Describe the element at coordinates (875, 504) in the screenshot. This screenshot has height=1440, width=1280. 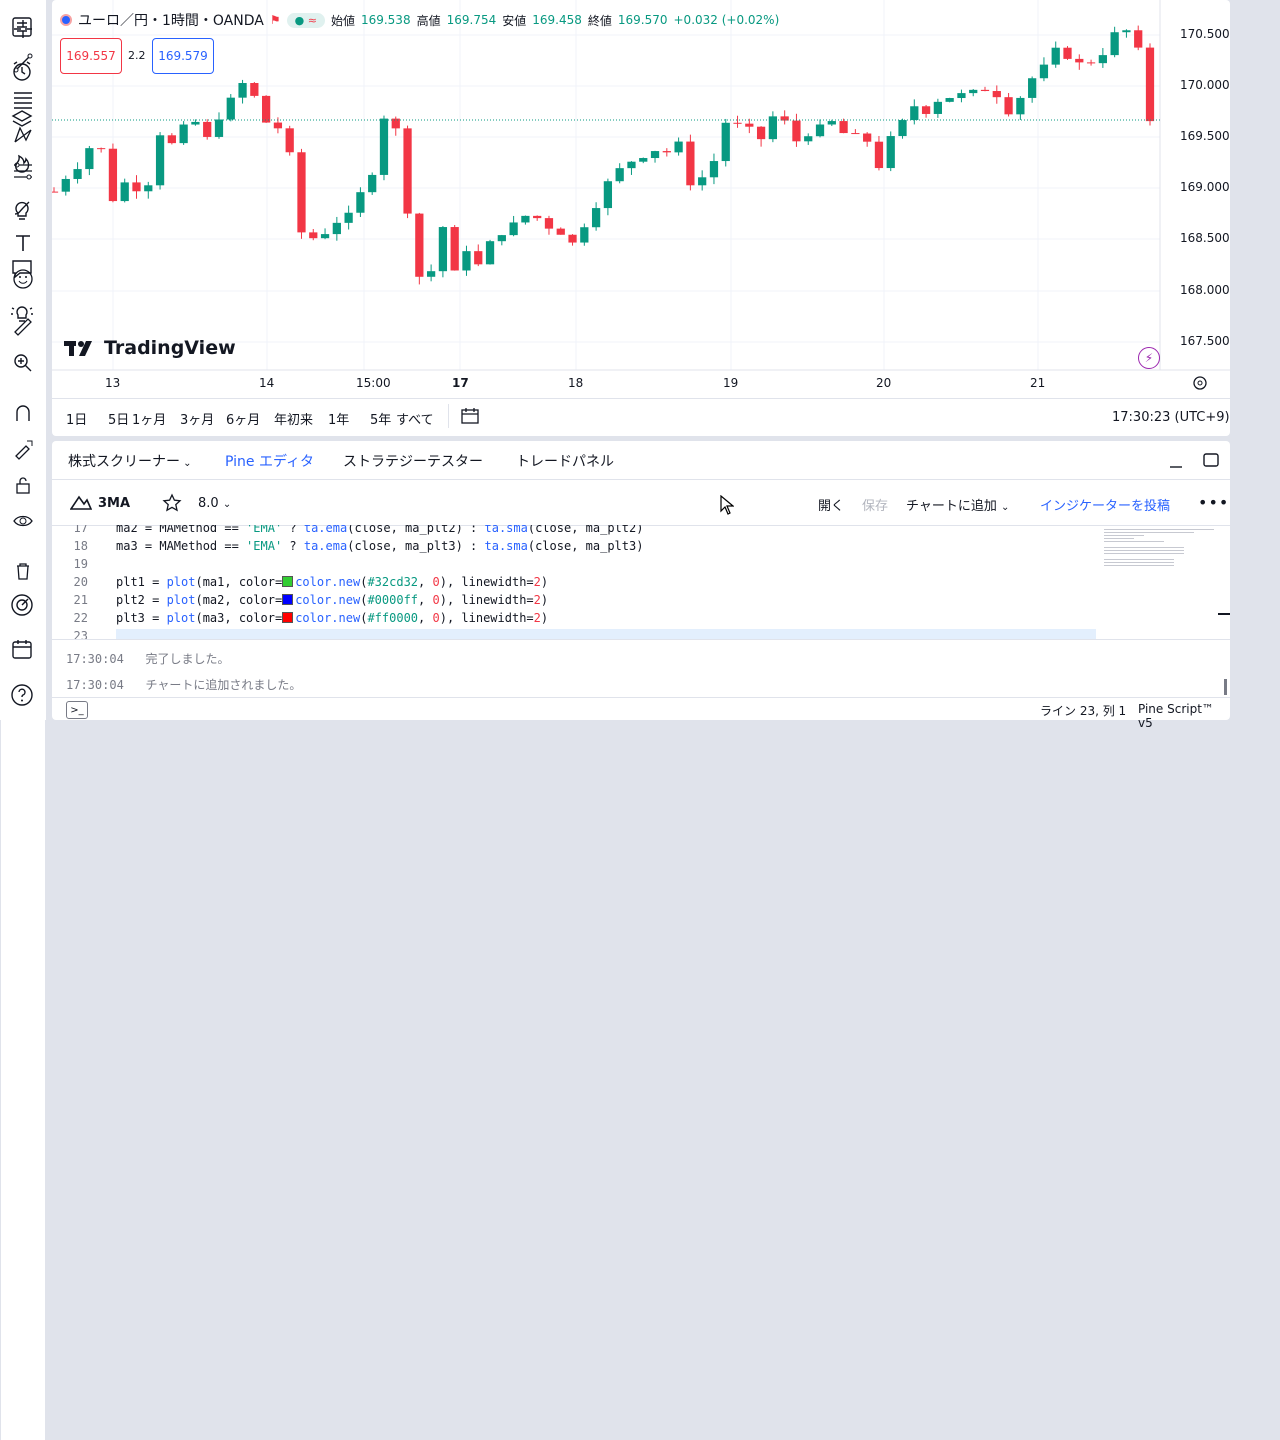
I see `save-button: 保存` at that location.